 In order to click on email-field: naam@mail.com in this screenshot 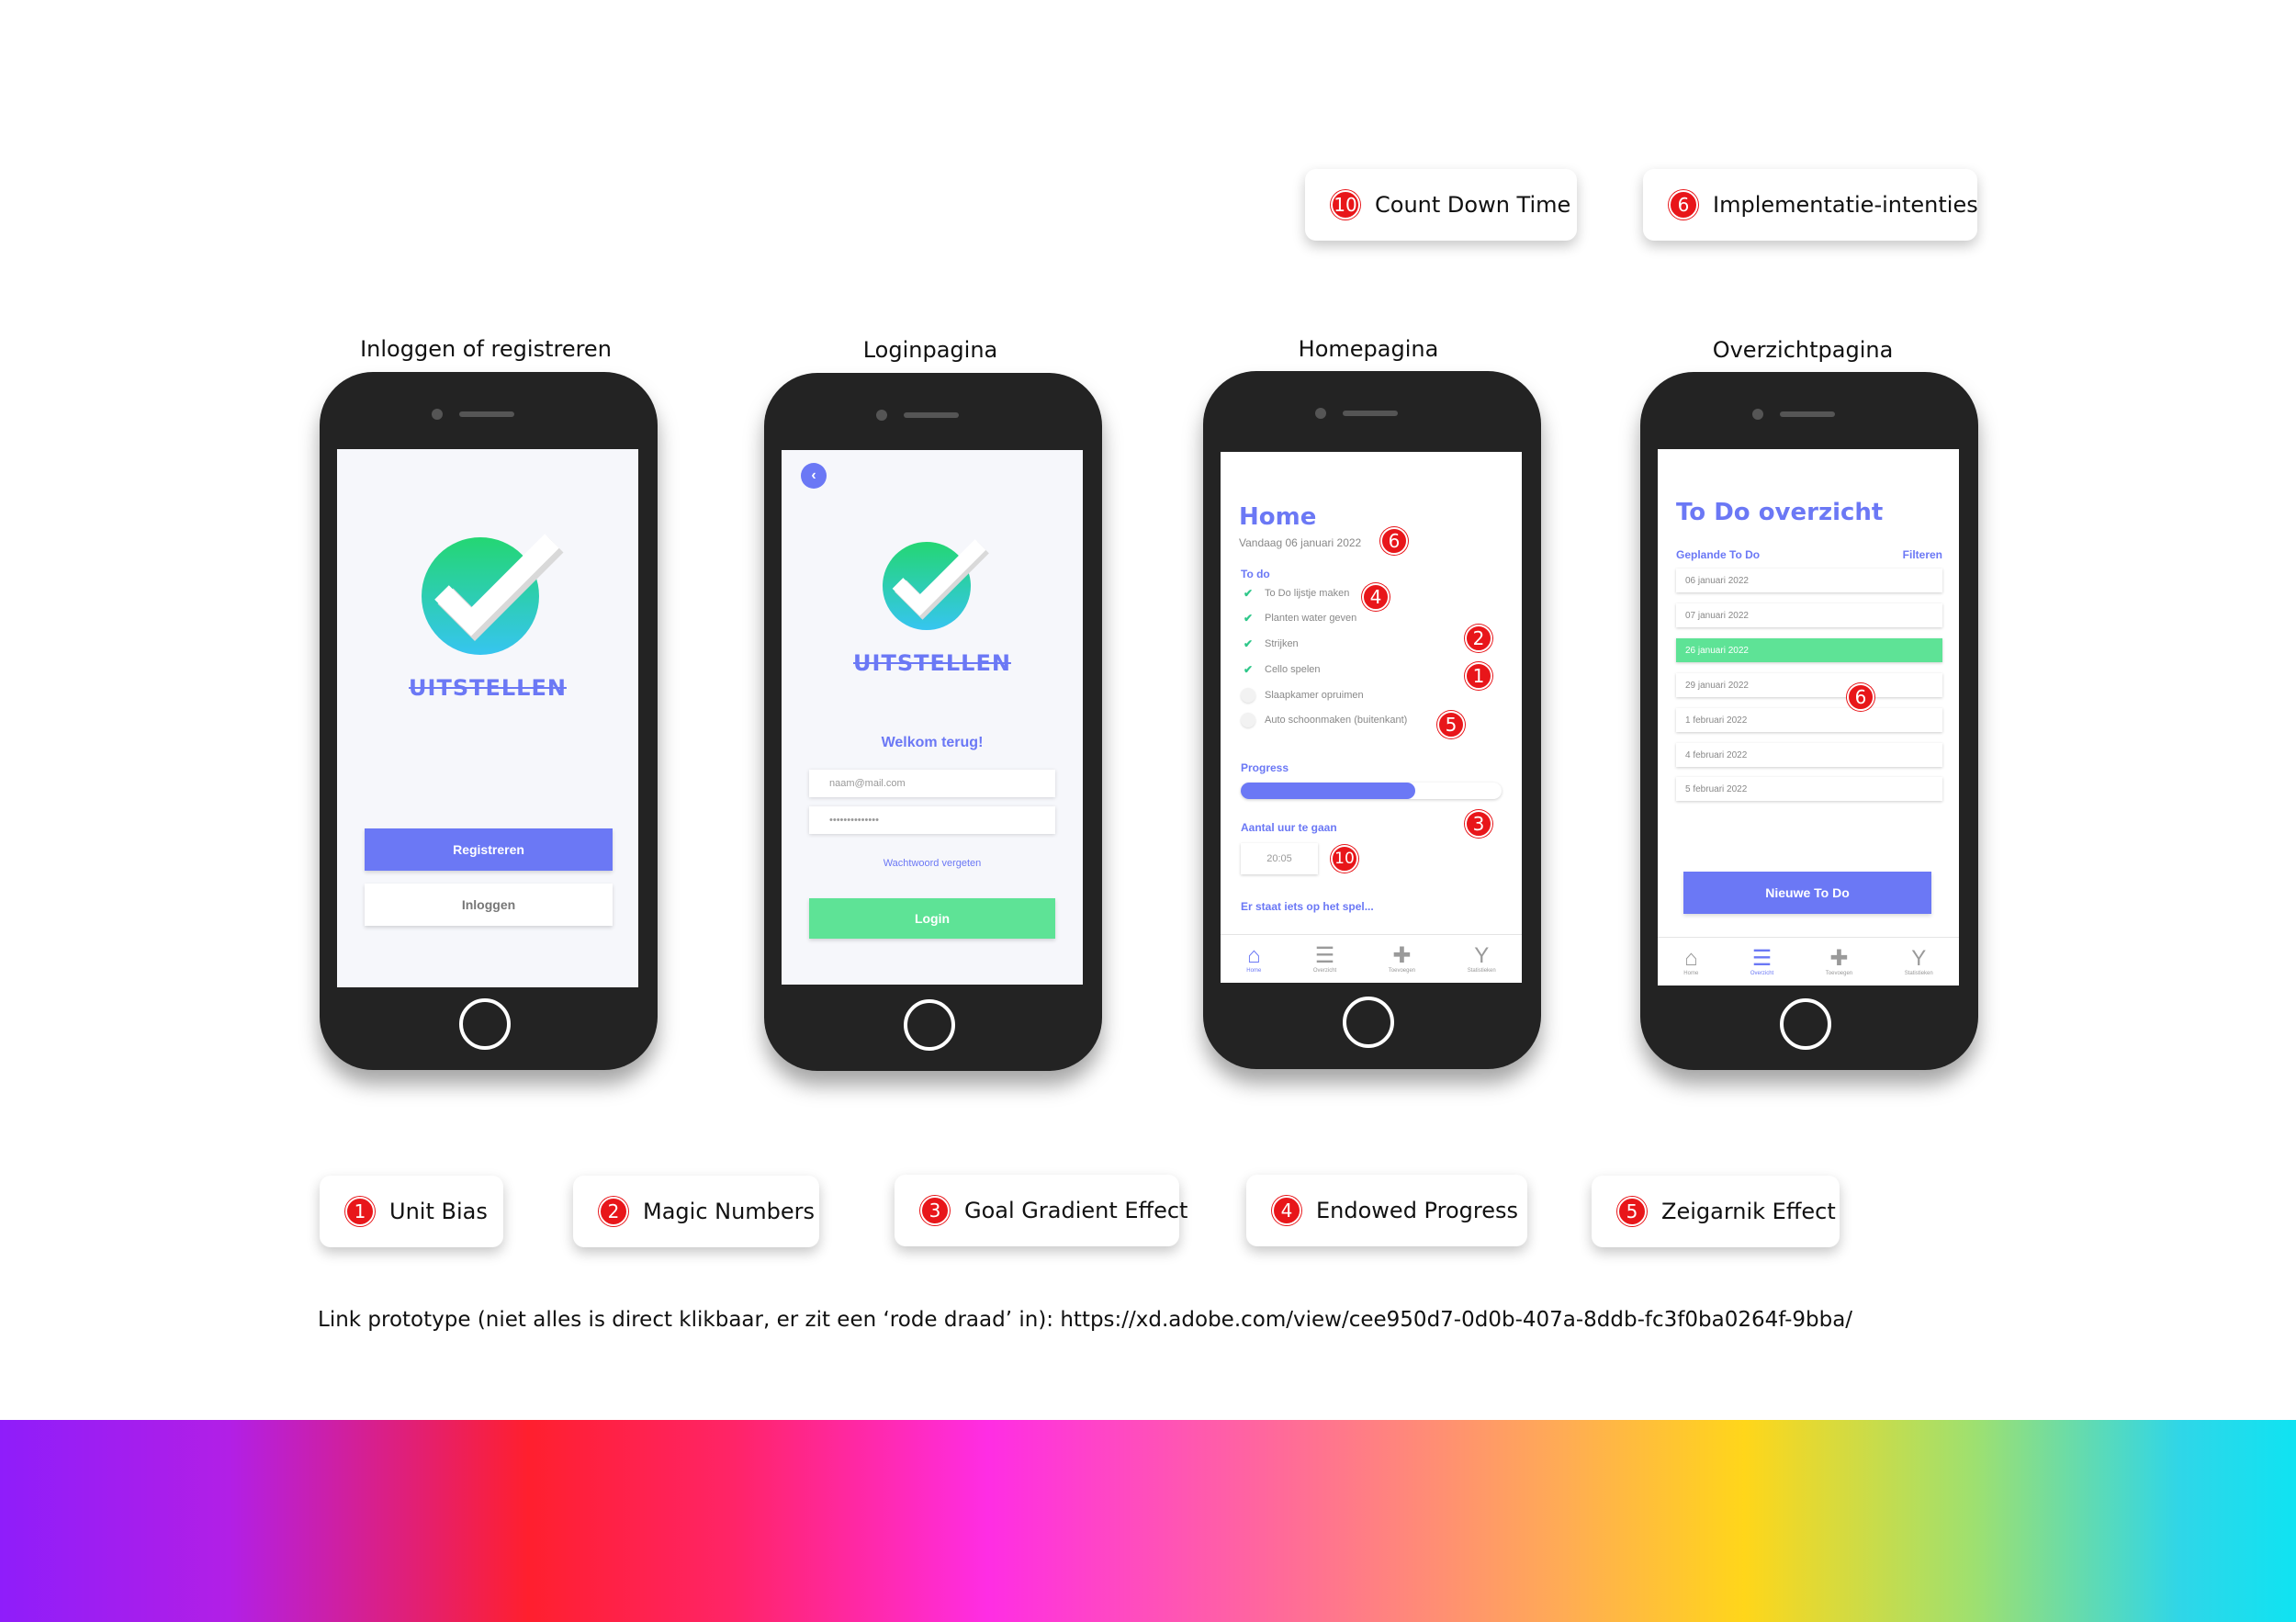, I will do `click(932, 784)`.